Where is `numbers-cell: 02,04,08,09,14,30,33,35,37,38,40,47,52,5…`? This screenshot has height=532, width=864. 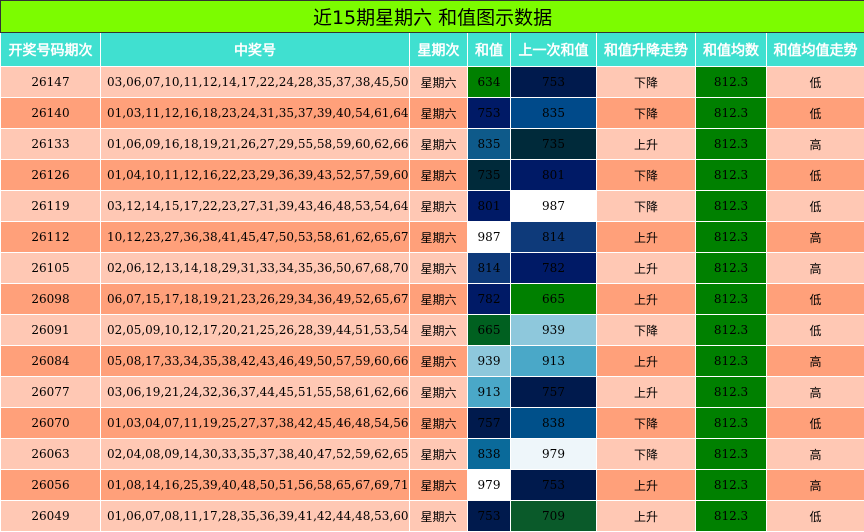 numbers-cell: 02,04,08,09,14,30,33,35,37,38,40,47,52,5… is located at coordinates (255, 454).